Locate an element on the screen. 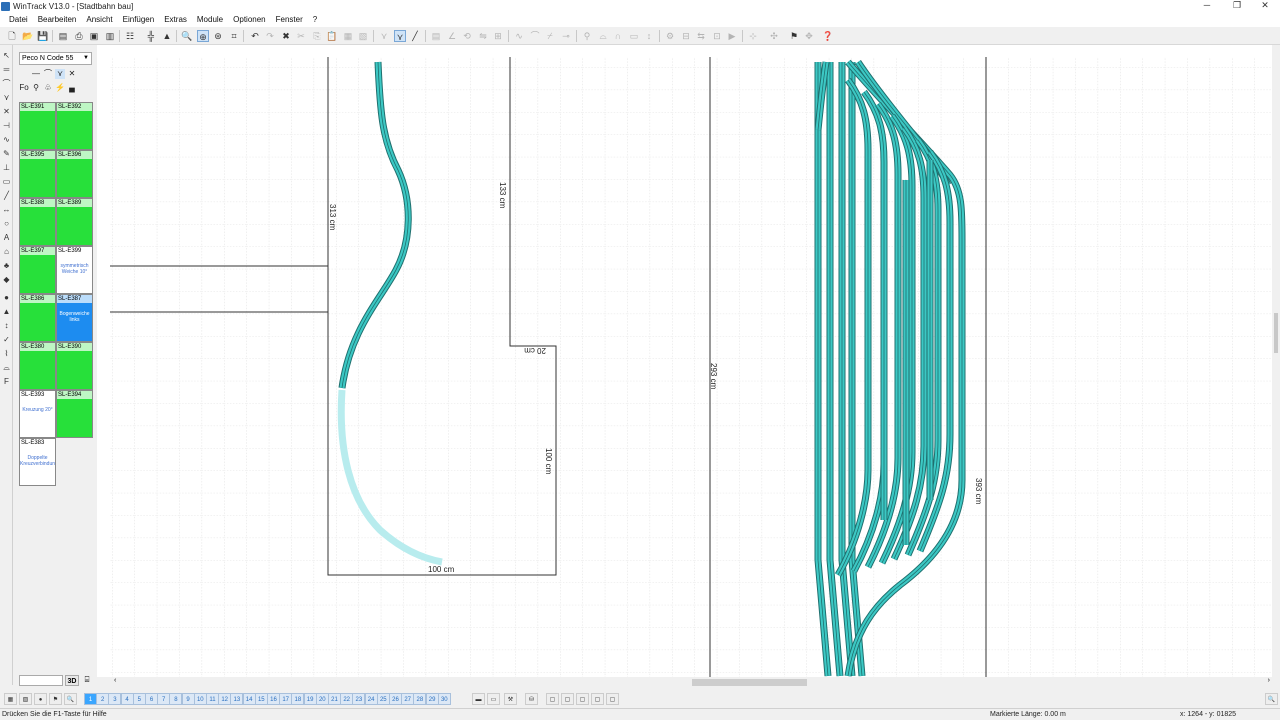 The width and height of the screenshot is (1280, 720). track-tile-sl-e387: SL-E387 Bogenweiche links is located at coordinates (74, 318).